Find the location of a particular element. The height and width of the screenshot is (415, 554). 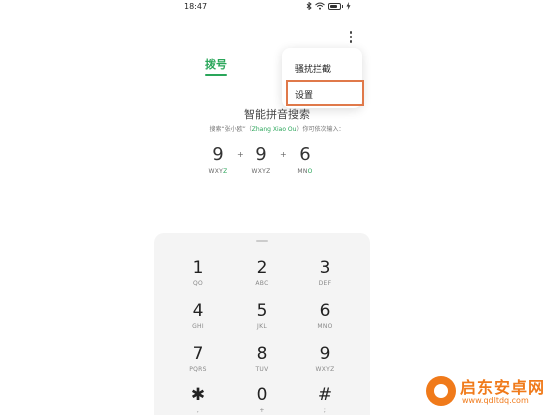

site-watermark: 启东安卓网 www.qdltdq.com is located at coordinates (490, 392).